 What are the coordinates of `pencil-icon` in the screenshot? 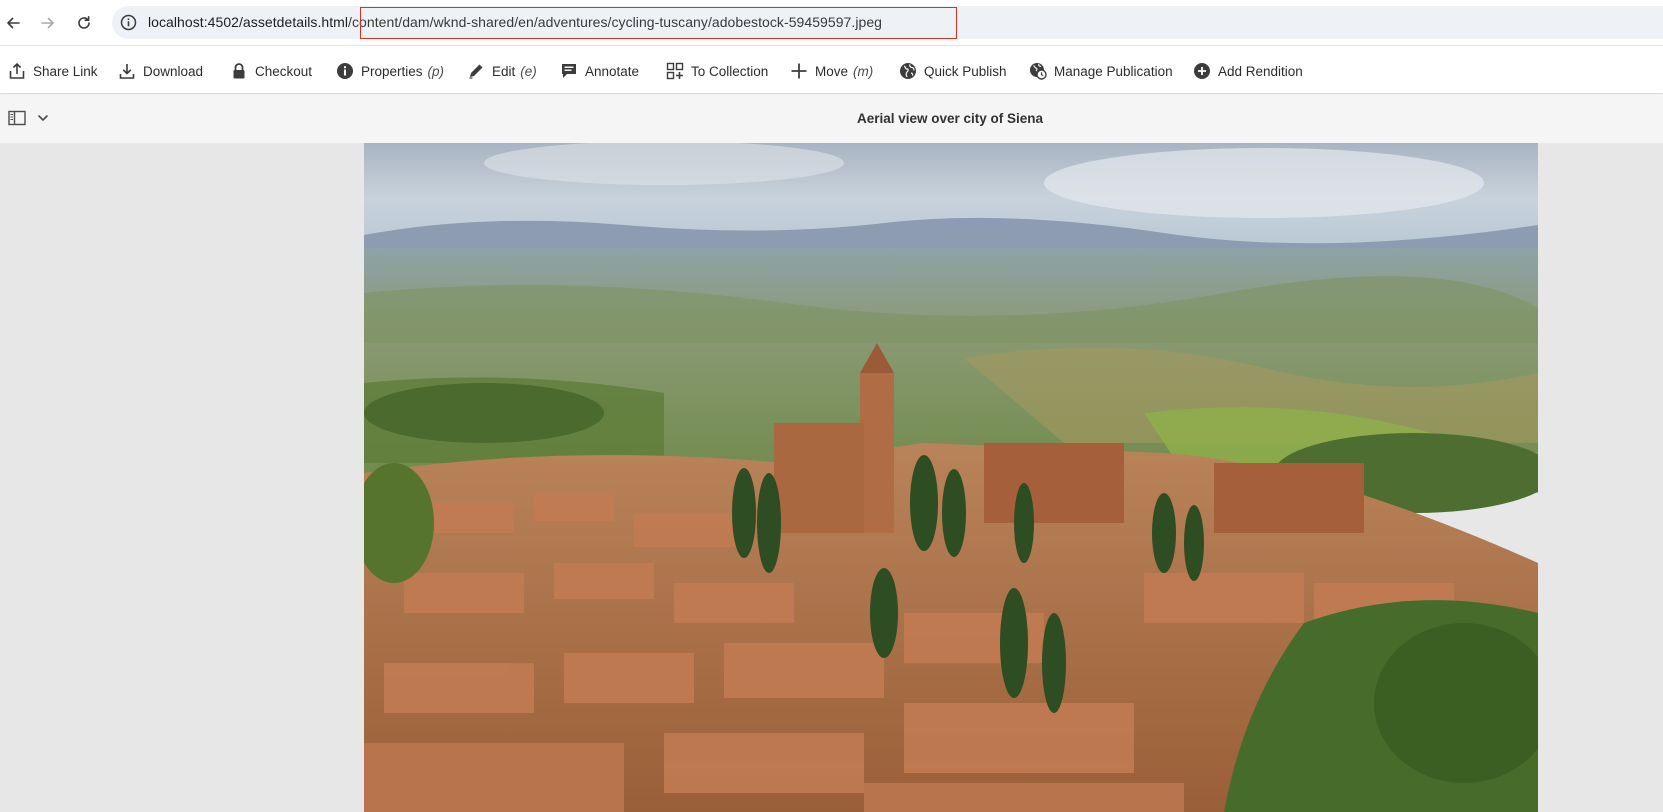 It's located at (476, 71).